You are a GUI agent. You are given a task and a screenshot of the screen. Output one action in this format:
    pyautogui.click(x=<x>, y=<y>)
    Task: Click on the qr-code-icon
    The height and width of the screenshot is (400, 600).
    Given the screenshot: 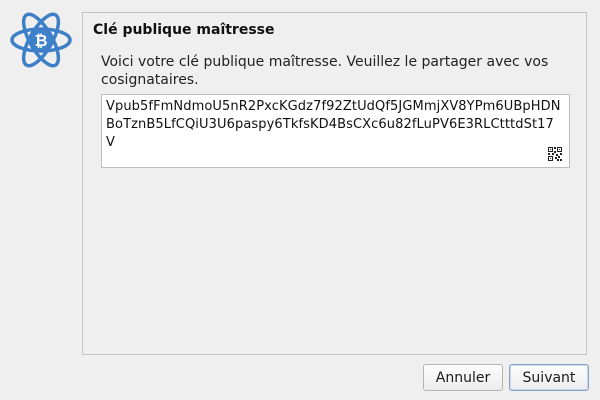 What is the action you would take?
    pyautogui.click(x=555, y=153)
    